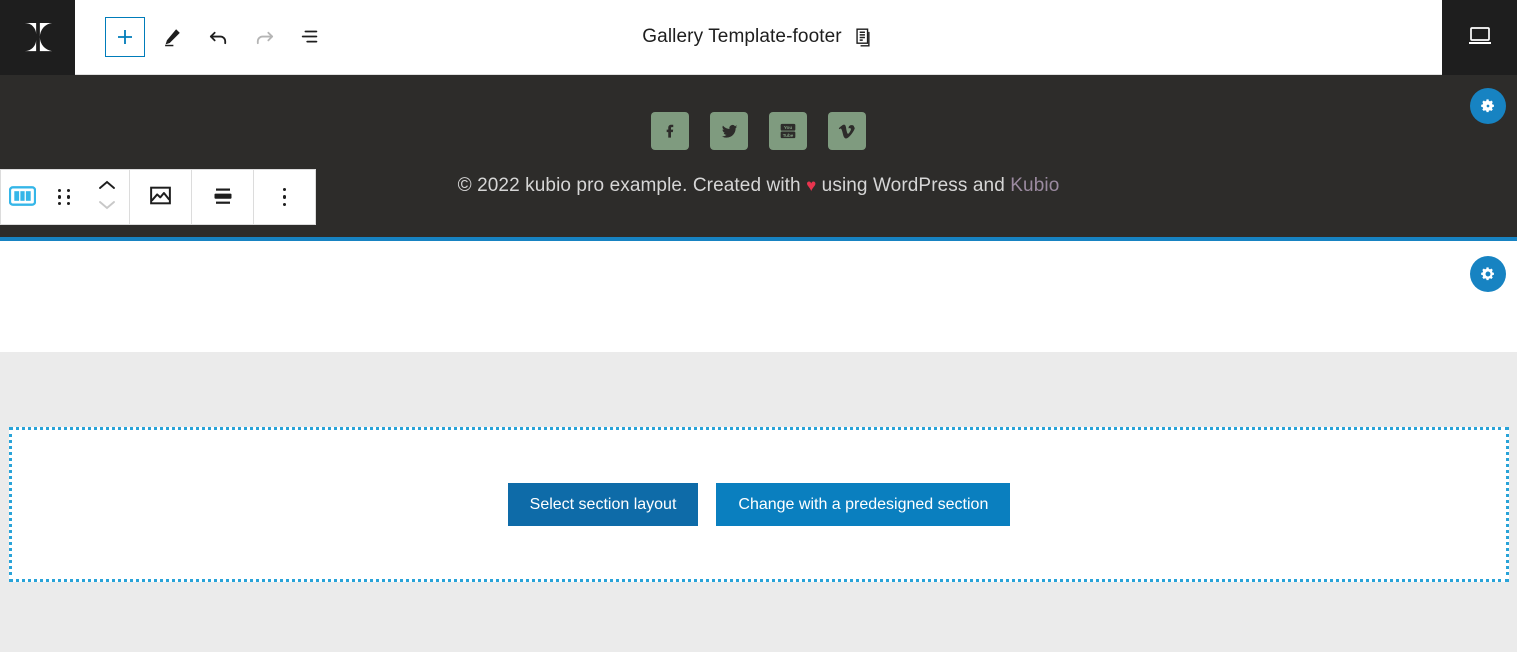 The height and width of the screenshot is (652, 1517). Describe the element at coordinates (107, 187) in the screenshot. I see `chevron-up-icon` at that location.